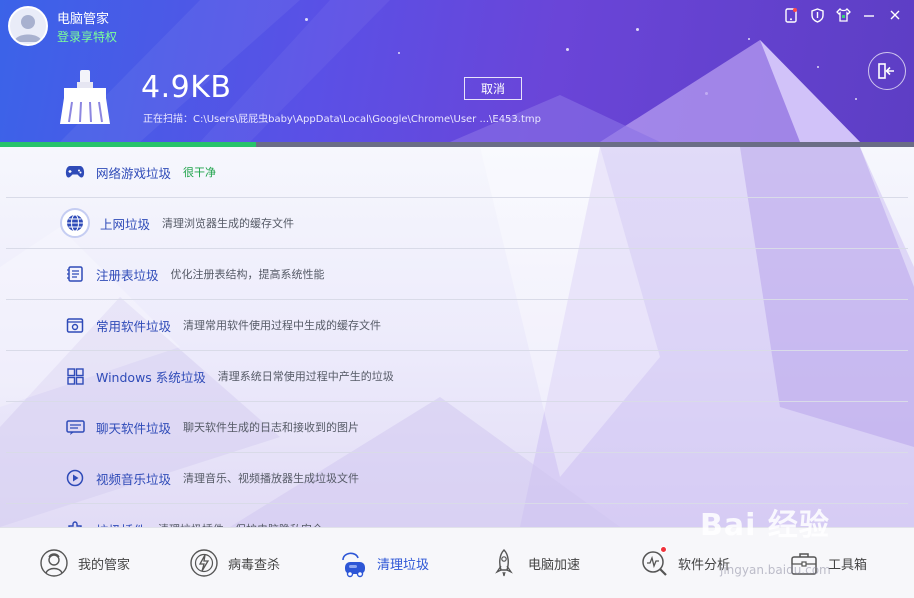 This screenshot has height=598, width=914. I want to click on scan-size: 4.9KB, so click(186, 87).